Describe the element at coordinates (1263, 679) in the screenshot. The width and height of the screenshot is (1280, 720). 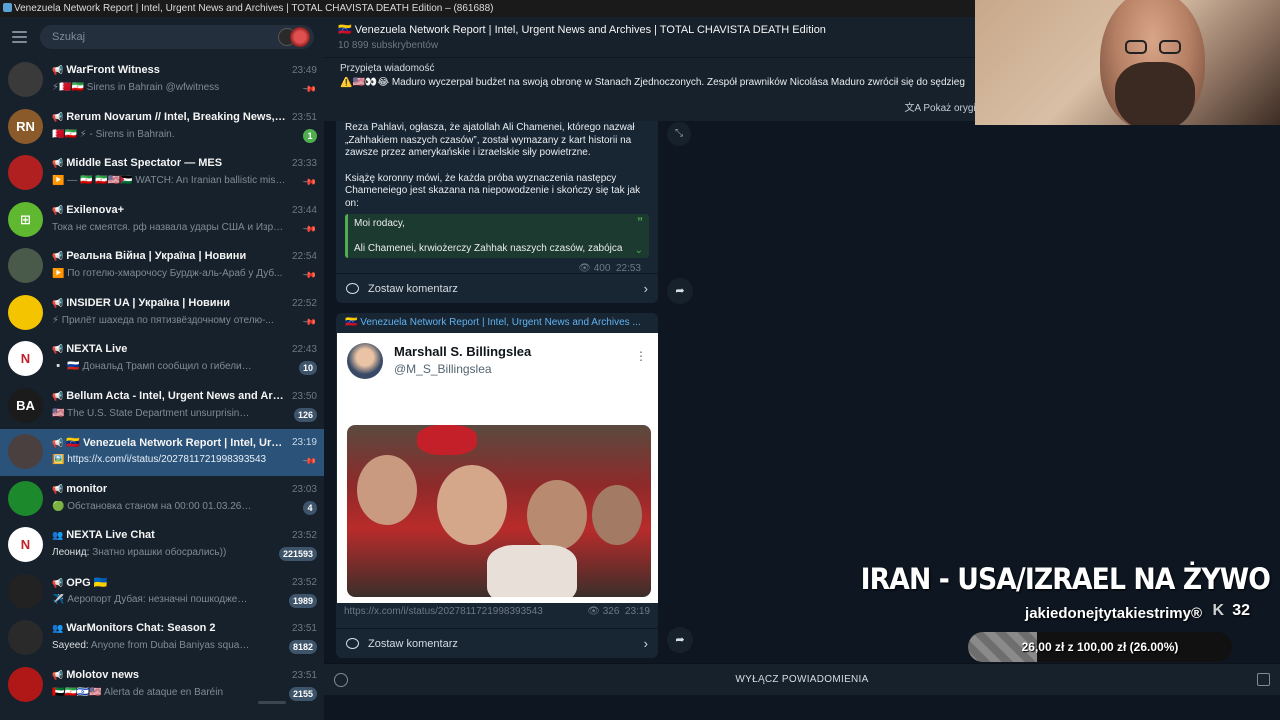
I see `gift-icon` at that location.